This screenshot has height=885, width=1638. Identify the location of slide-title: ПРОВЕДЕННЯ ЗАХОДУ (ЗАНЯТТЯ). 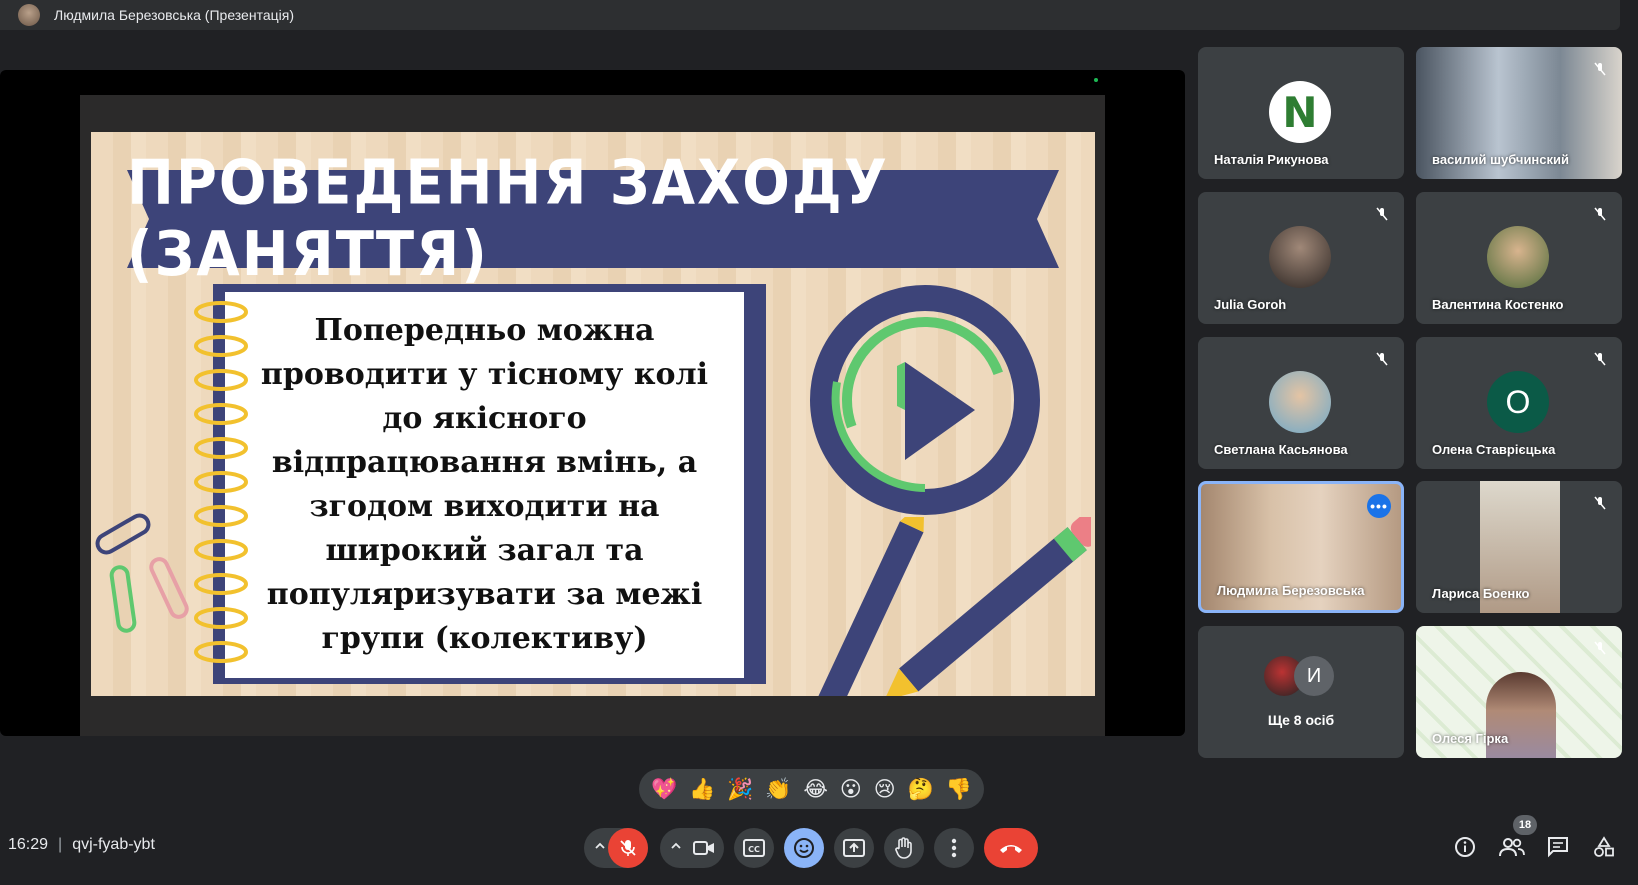
(508, 219).